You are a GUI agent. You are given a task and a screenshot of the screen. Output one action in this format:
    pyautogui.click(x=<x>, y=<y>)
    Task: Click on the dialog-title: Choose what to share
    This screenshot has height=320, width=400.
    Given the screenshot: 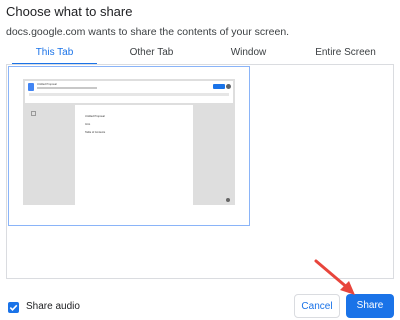 What is the action you would take?
    pyautogui.click(x=69, y=11)
    